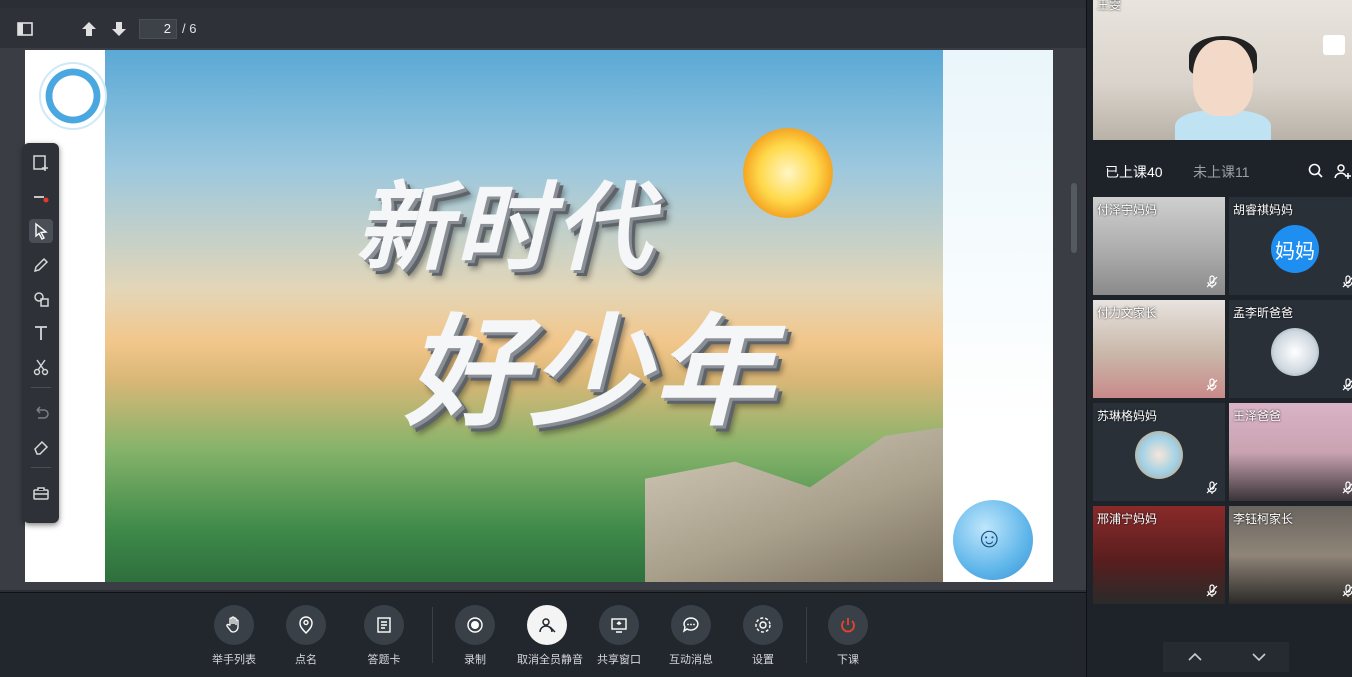 Image resolution: width=1352 pixels, height=677 pixels. Describe the element at coordinates (763, 625) in the screenshot. I see `gear-icon` at that location.